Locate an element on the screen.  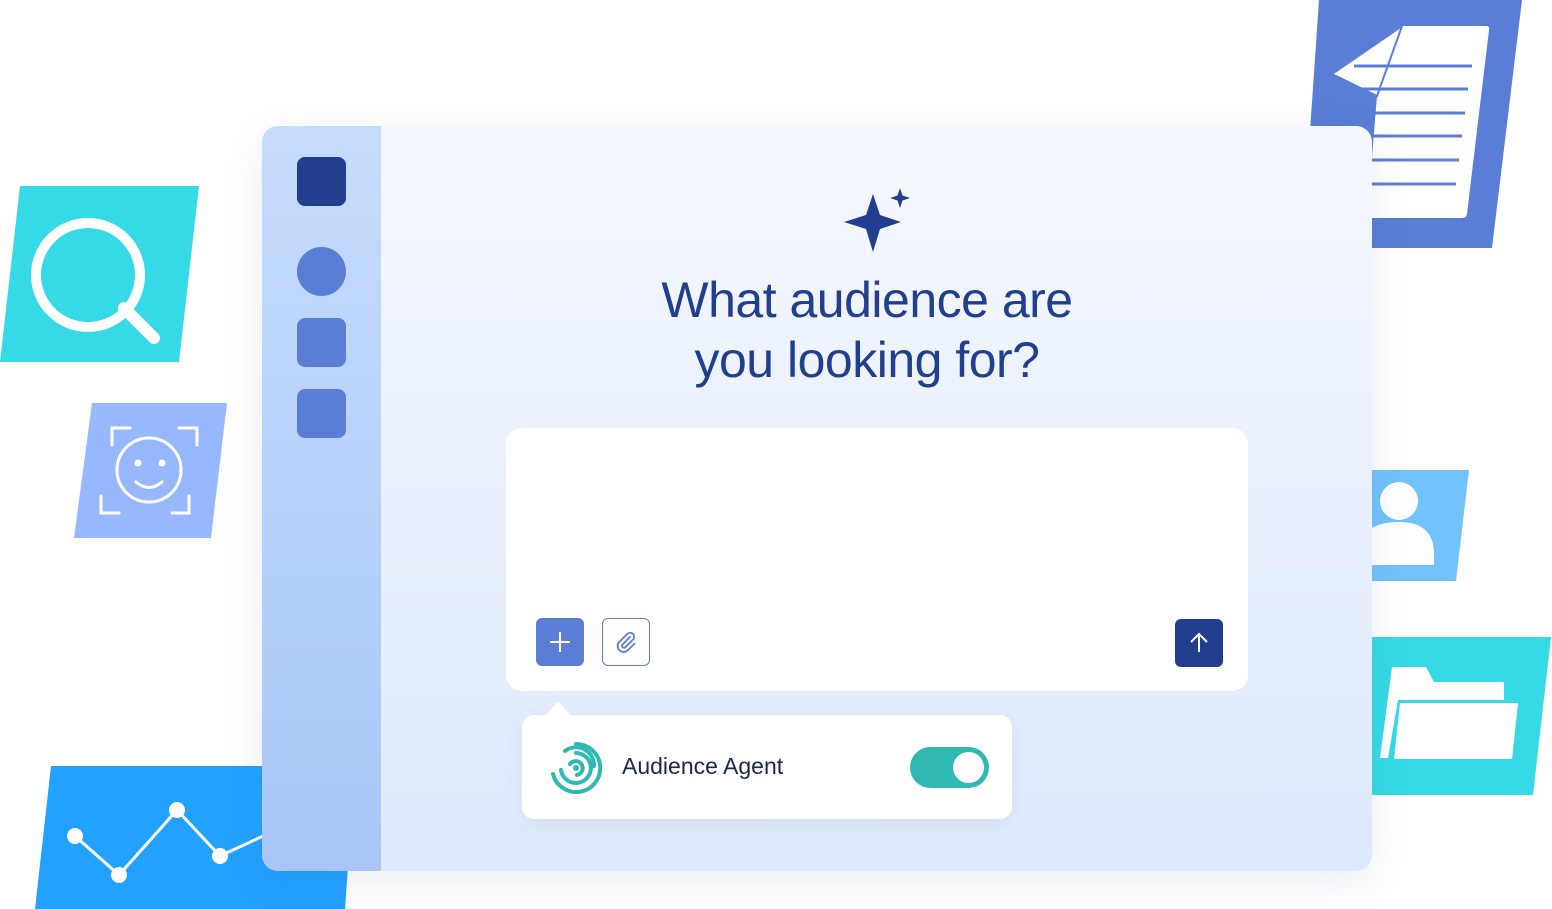
sidebar-square-icon-secondary is located at coordinates (321, 342).